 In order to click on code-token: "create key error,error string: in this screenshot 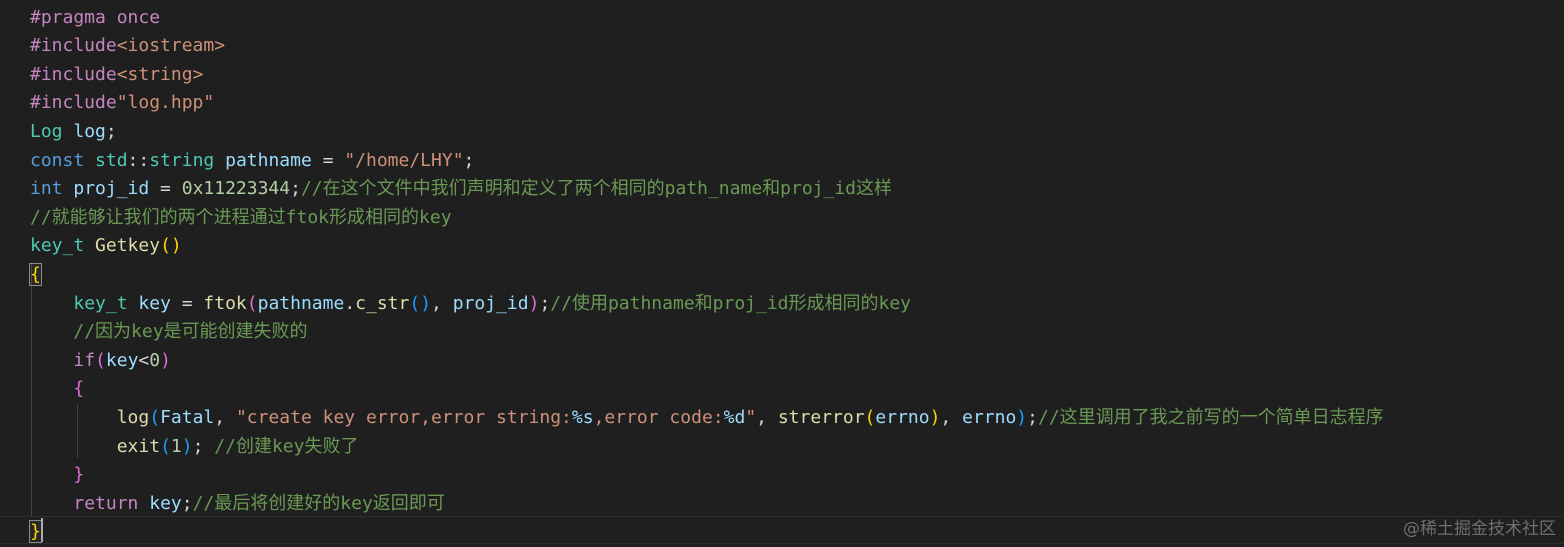, I will do `click(403, 417)`.